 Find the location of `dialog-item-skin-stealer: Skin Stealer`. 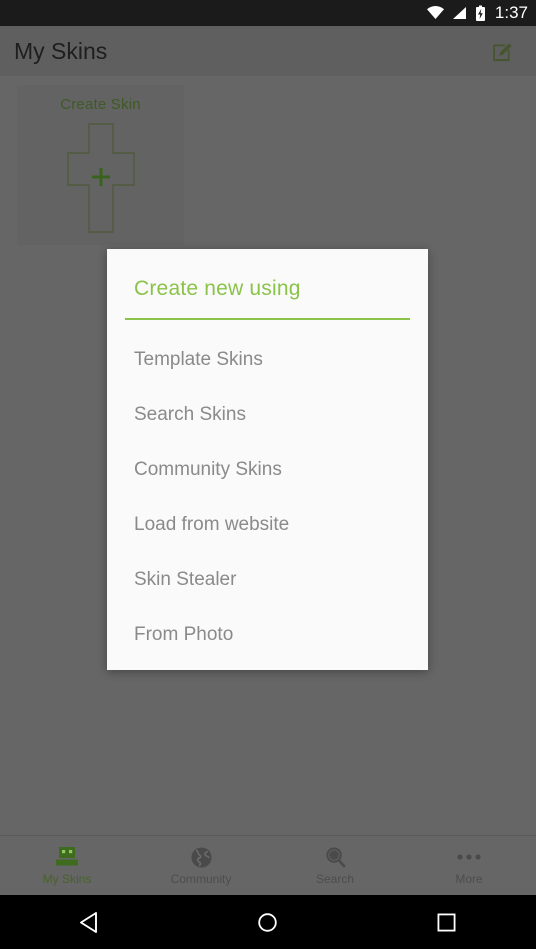

dialog-item-skin-stealer: Skin Stealer is located at coordinates (267, 579).